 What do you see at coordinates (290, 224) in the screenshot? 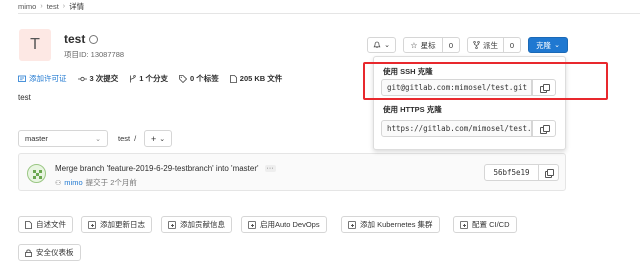
I see `enable-auto-devops-label: 启用Auto DevOps` at bounding box center [290, 224].